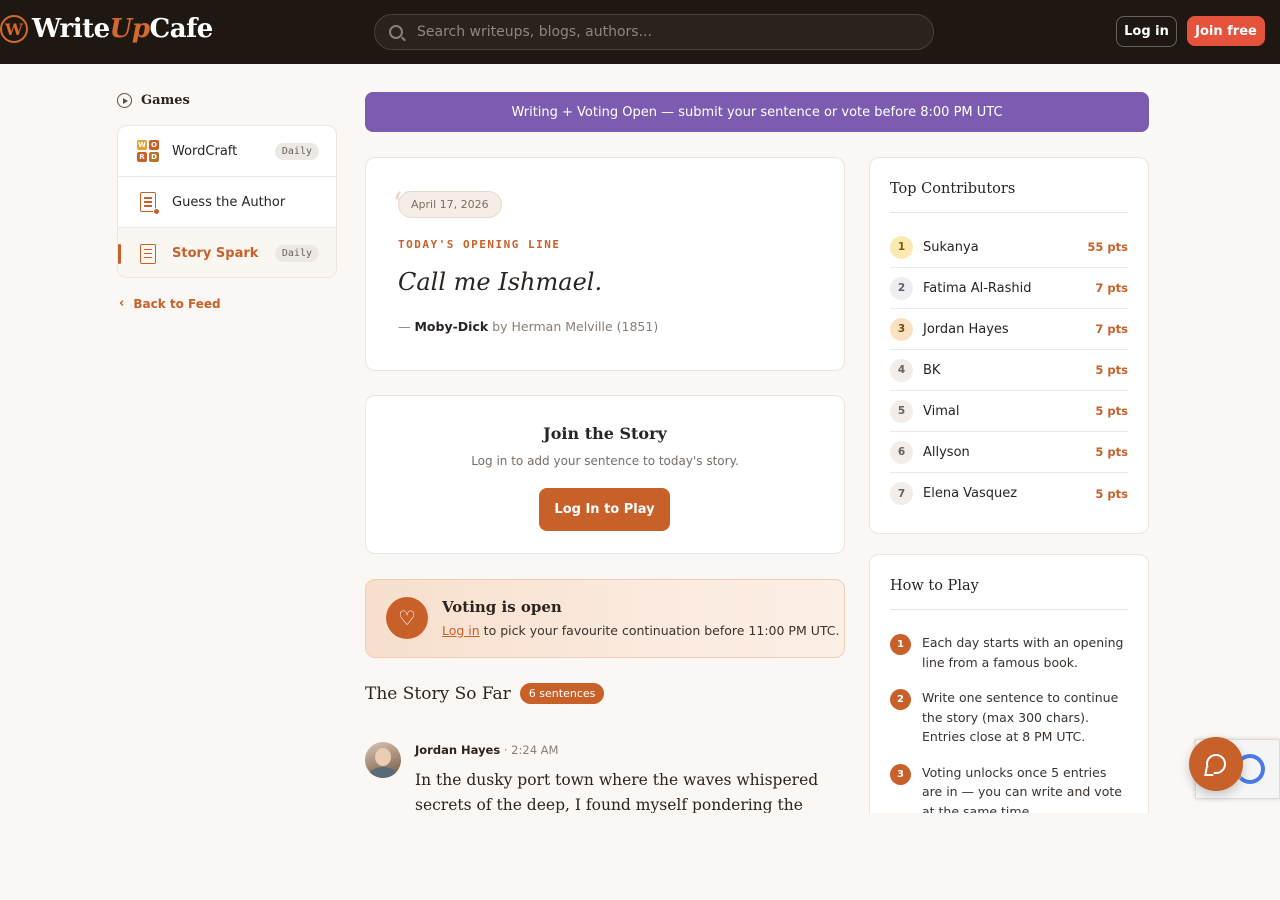  I want to click on opening-line-text: Call me Ishmael., so click(500, 282).